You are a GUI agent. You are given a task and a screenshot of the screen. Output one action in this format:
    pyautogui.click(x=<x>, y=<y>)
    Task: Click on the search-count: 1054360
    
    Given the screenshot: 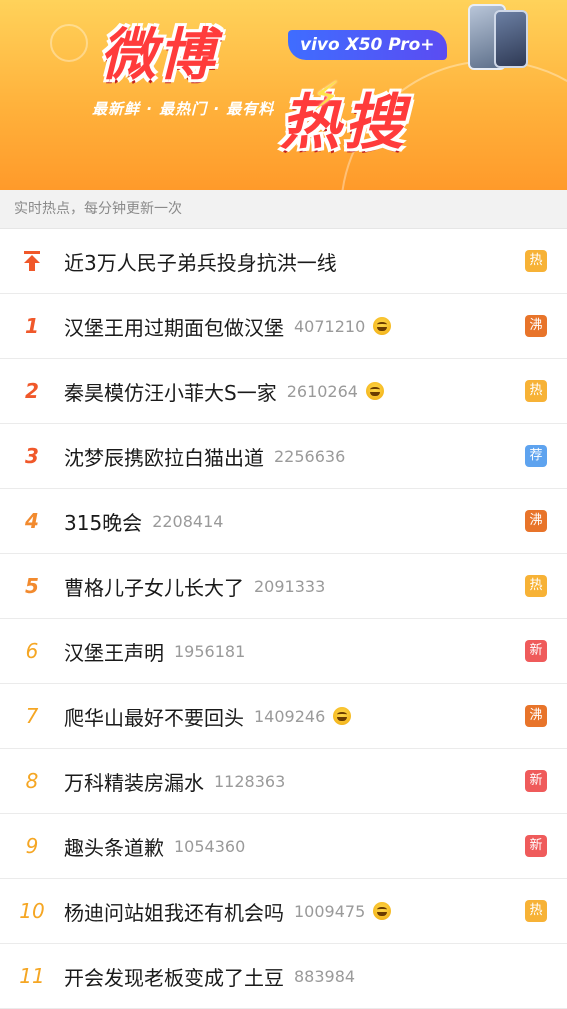 What is the action you would take?
    pyautogui.click(x=210, y=846)
    